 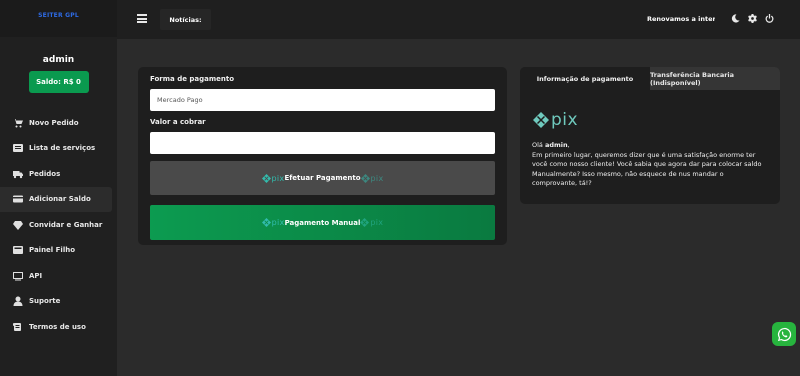 I want to click on cart-icon, so click(x=18, y=123).